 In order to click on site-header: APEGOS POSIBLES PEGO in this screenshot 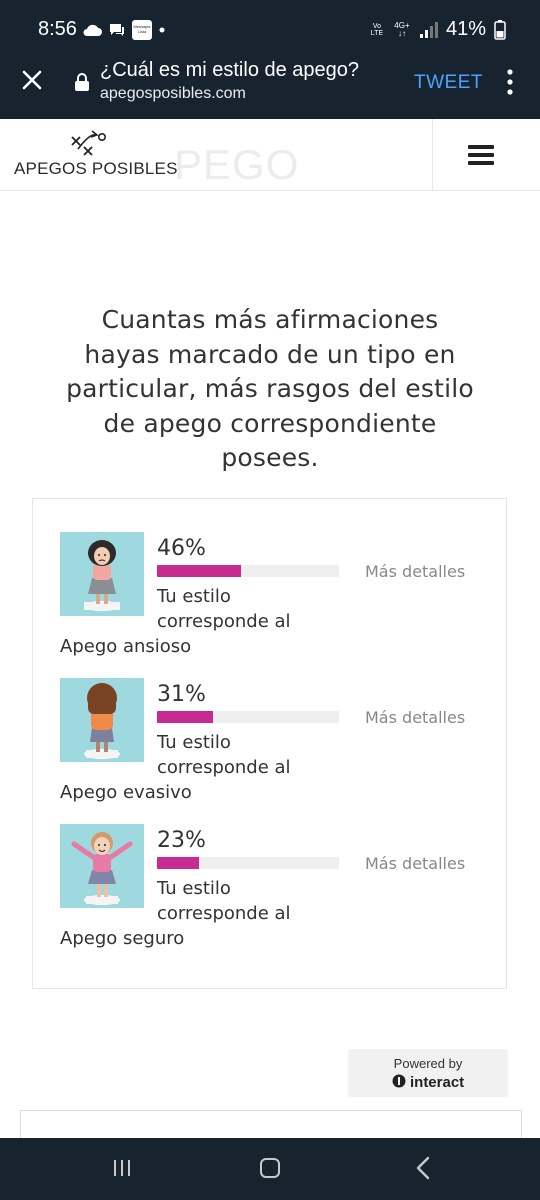, I will do `click(270, 155)`.